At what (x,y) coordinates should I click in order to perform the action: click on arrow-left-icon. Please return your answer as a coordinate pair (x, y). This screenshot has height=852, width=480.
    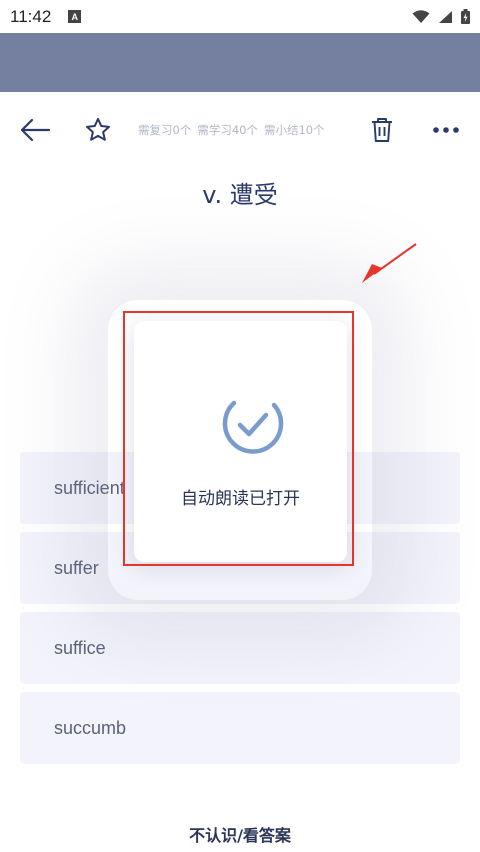
    Looking at the image, I should click on (35, 130).